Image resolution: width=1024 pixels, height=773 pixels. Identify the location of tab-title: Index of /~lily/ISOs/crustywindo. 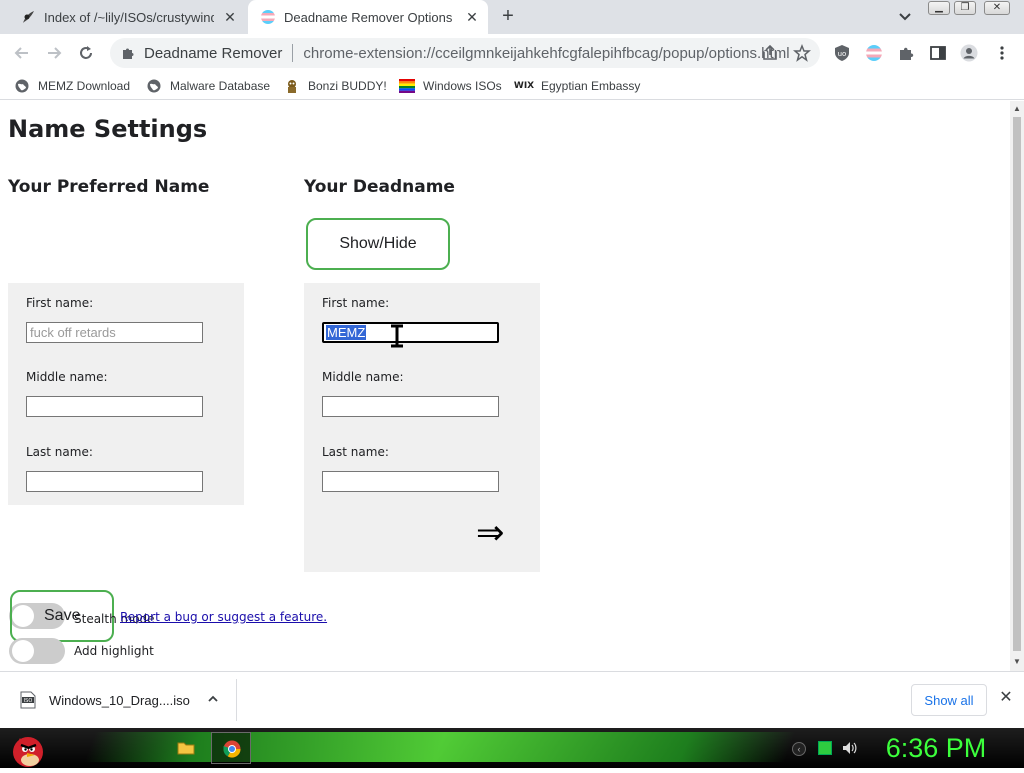
(129, 17).